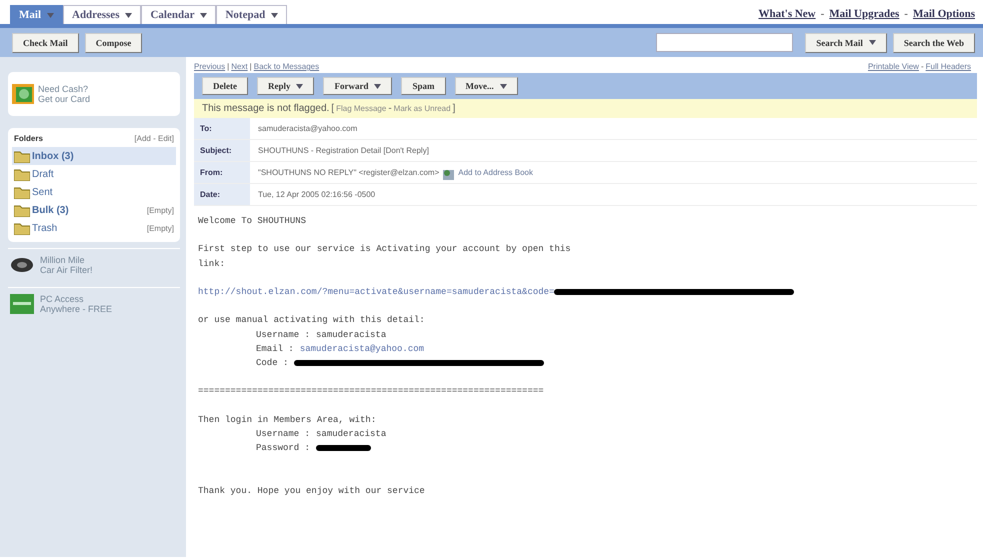 The height and width of the screenshot is (559, 983). What do you see at coordinates (272, 363) in the screenshot?
I see `field-label: Code :` at bounding box center [272, 363].